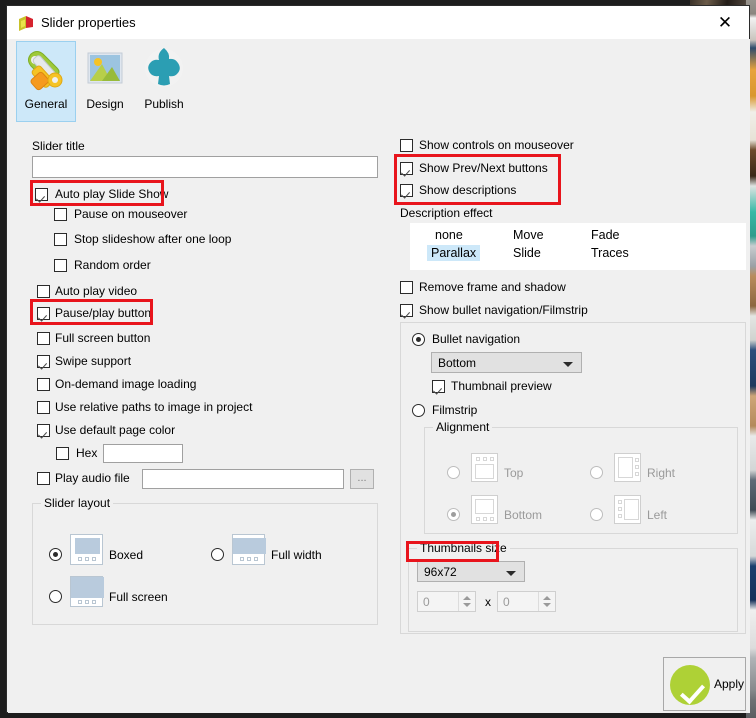  What do you see at coordinates (379, 80) in the screenshot?
I see `tab-strip: General Design Publish` at bounding box center [379, 80].